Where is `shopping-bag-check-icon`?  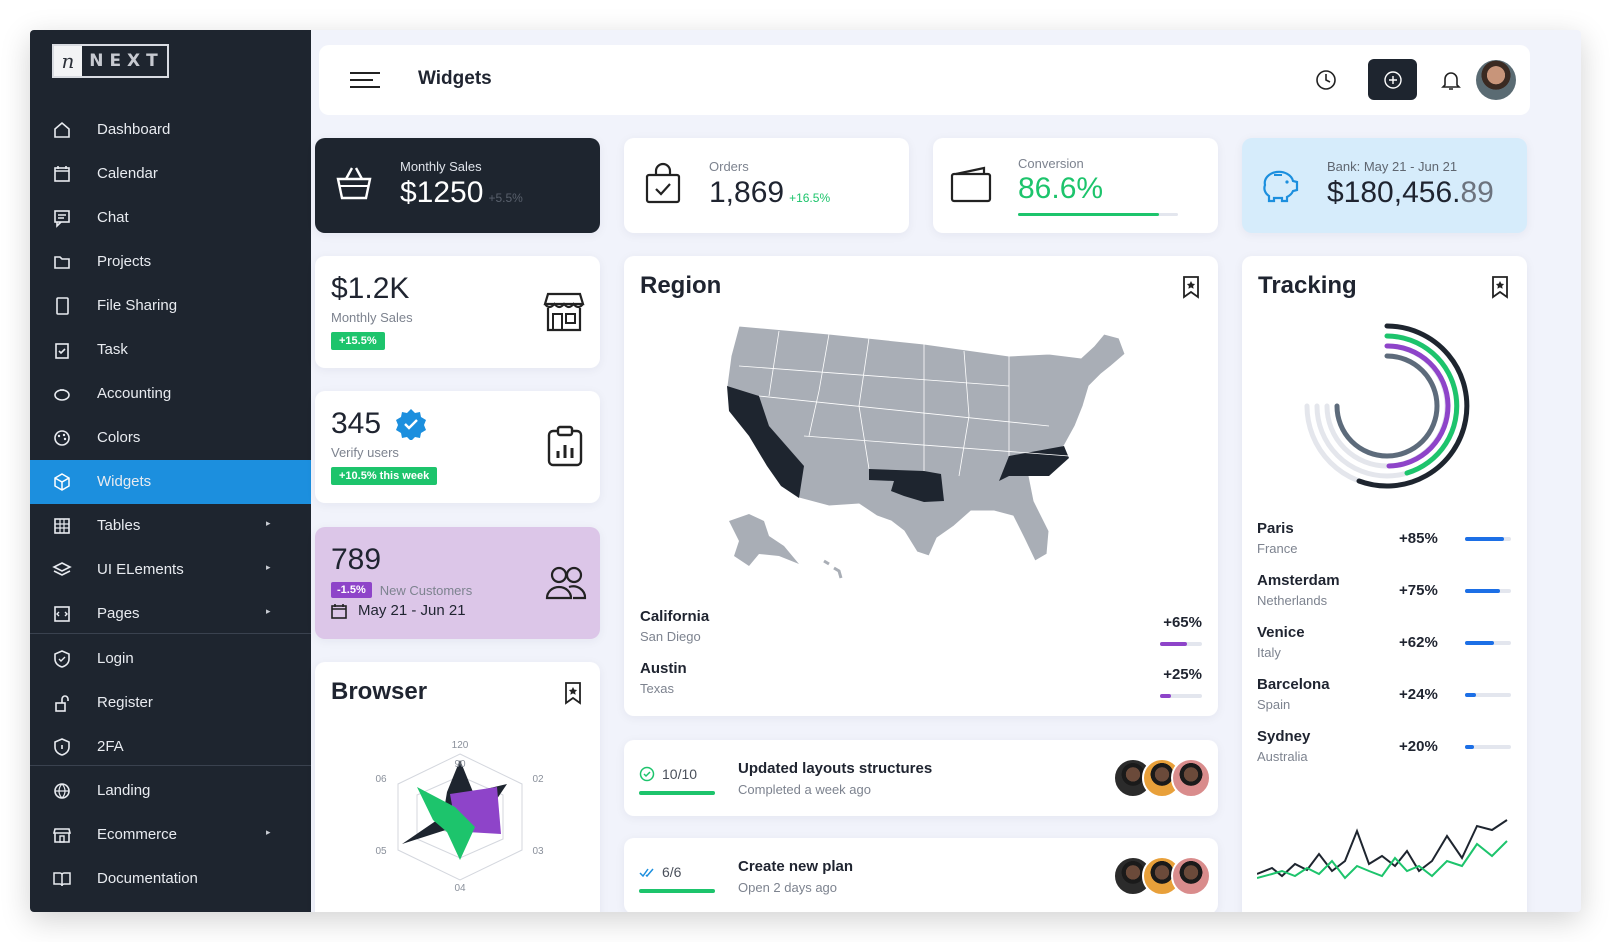 shopping-bag-check-icon is located at coordinates (663, 183).